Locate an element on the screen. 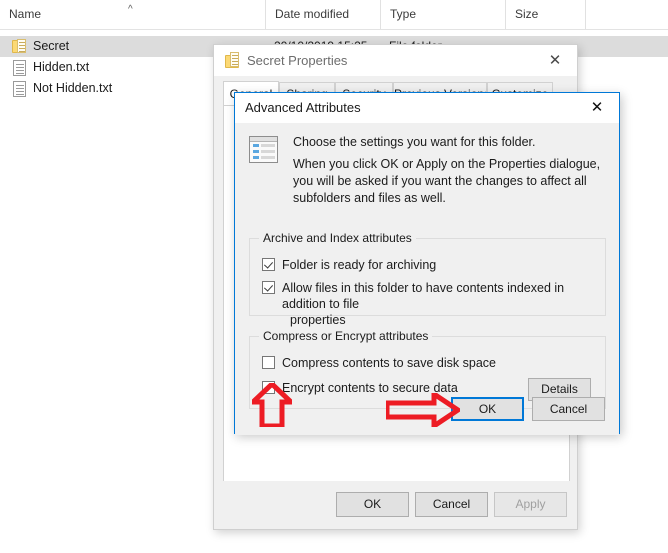 The height and width of the screenshot is (553, 668). checkbox-index-contents is located at coordinates (268, 287).